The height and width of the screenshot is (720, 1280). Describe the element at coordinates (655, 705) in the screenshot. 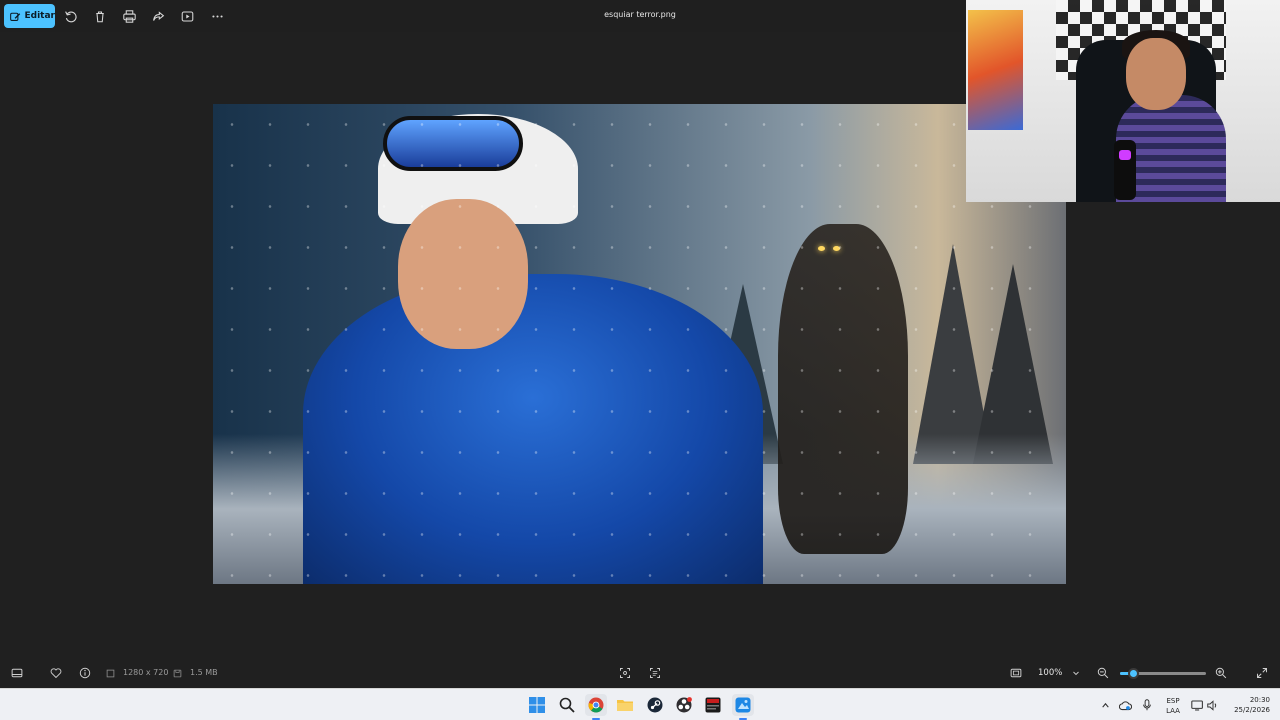

I see `steam-icon` at that location.